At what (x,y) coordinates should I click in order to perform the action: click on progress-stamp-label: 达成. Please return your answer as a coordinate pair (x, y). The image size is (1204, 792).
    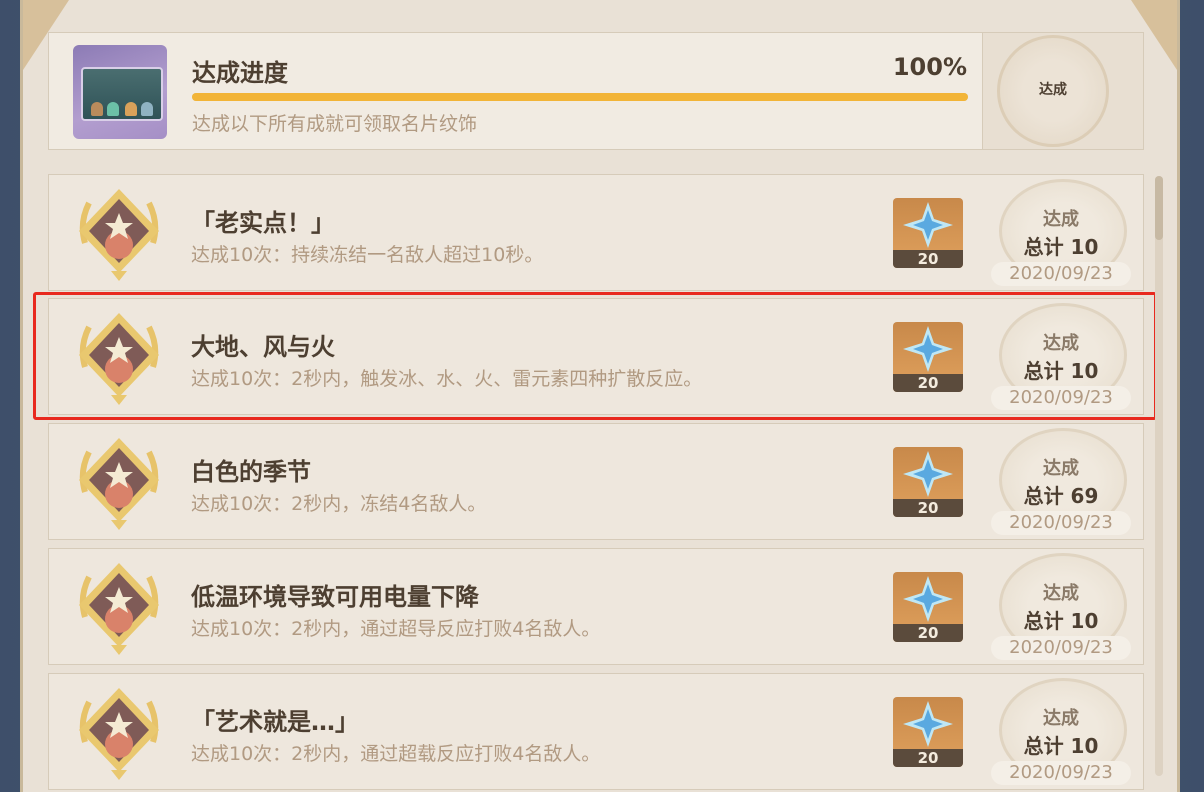
    Looking at the image, I should click on (1053, 90).